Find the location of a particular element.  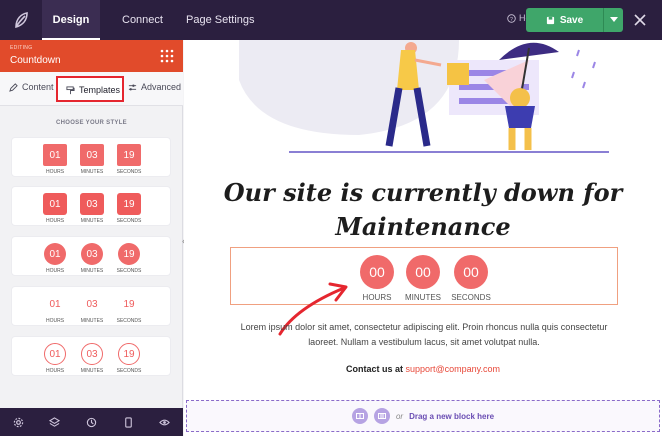

caret-down-icon is located at coordinates (613, 19).